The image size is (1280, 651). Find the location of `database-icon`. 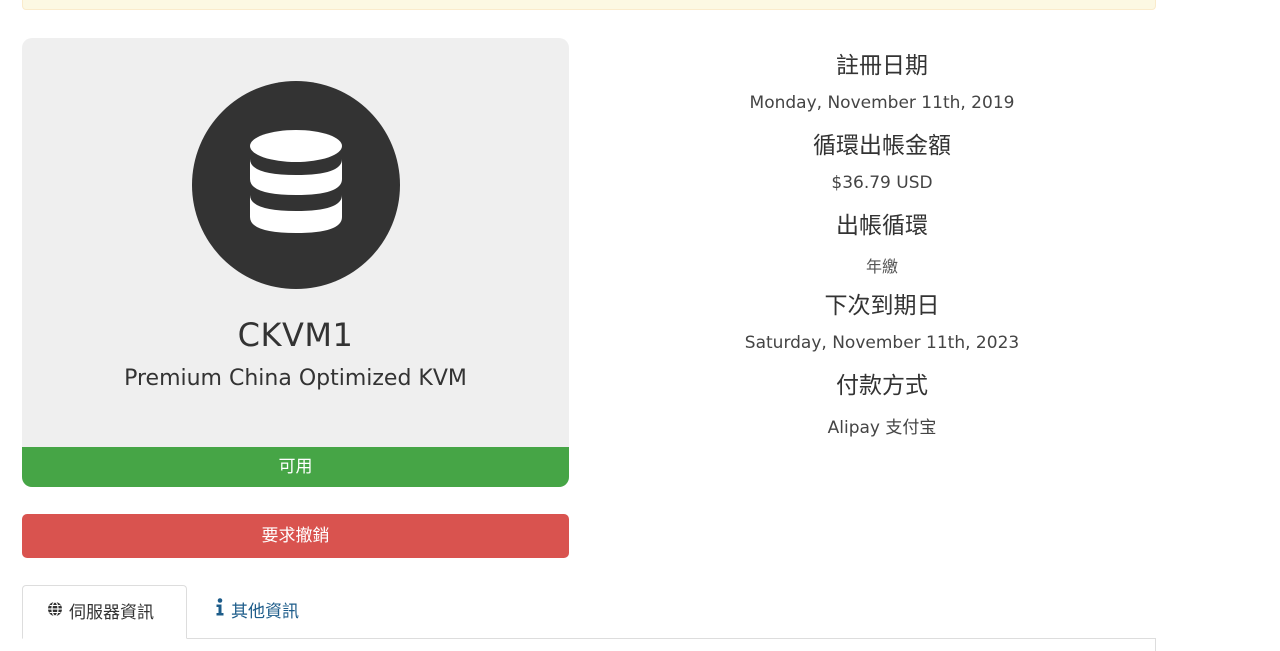

database-icon is located at coordinates (296, 181).